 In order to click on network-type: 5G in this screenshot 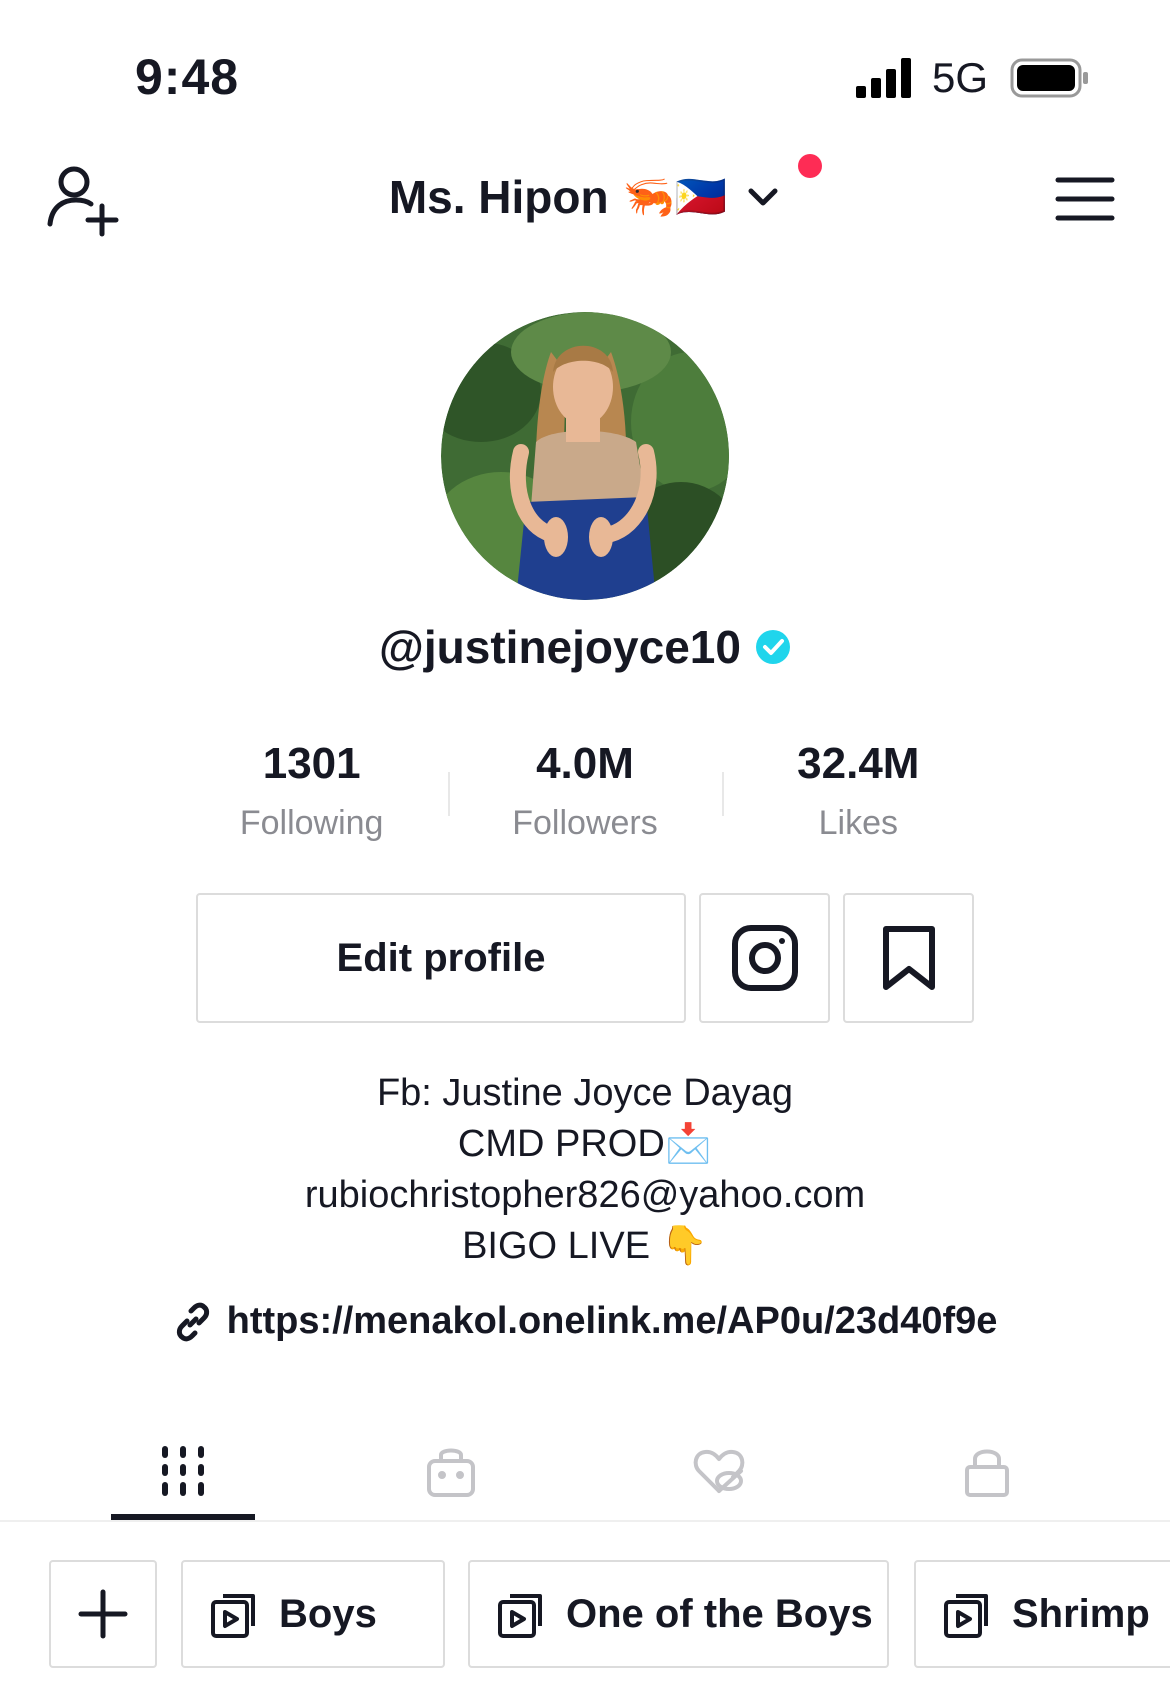, I will do `click(960, 77)`.